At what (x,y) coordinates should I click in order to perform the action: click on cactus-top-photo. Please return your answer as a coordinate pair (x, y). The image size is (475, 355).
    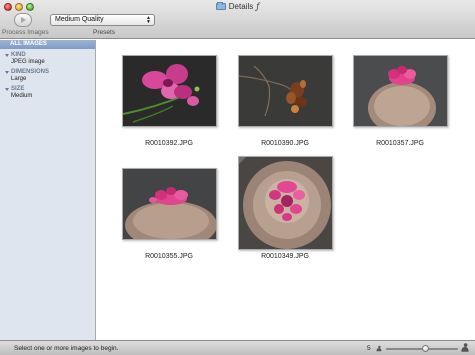
    Looking at the image, I should click on (285, 203).